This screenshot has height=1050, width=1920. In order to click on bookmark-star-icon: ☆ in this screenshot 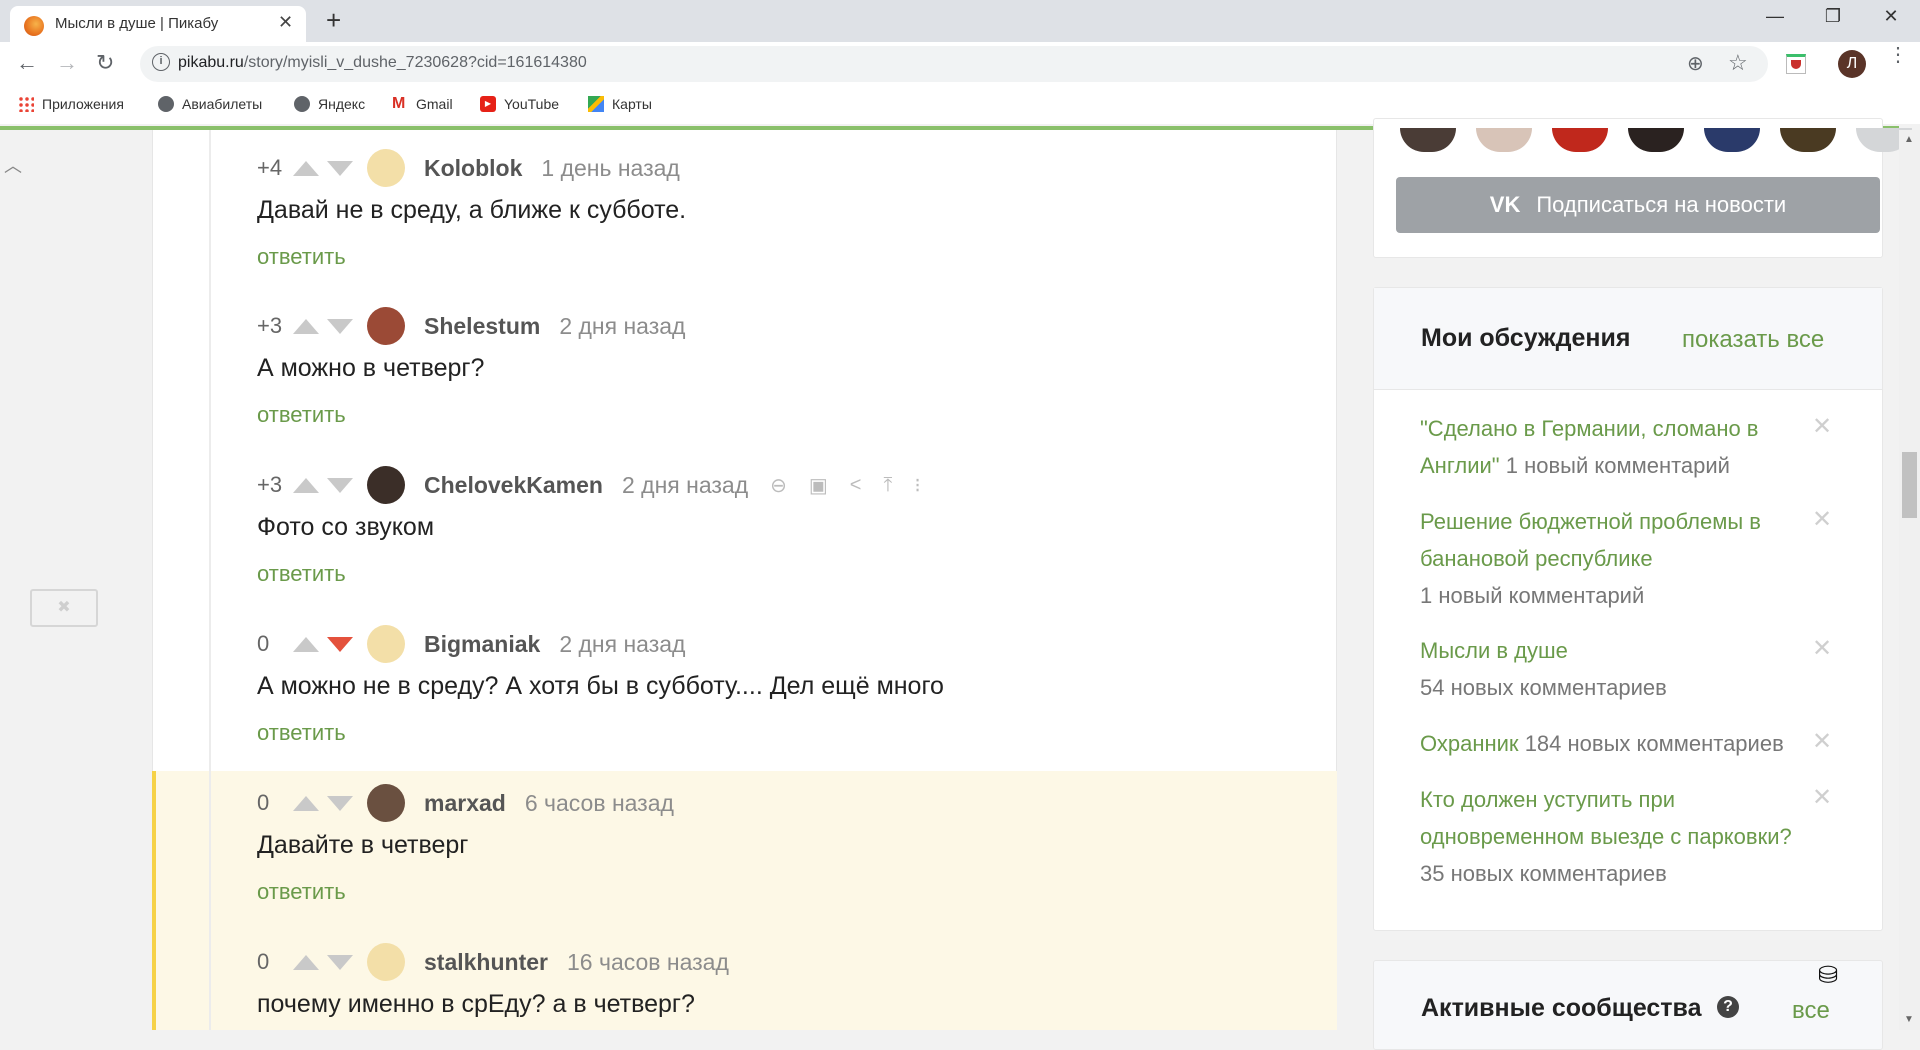, I will do `click(1738, 63)`.